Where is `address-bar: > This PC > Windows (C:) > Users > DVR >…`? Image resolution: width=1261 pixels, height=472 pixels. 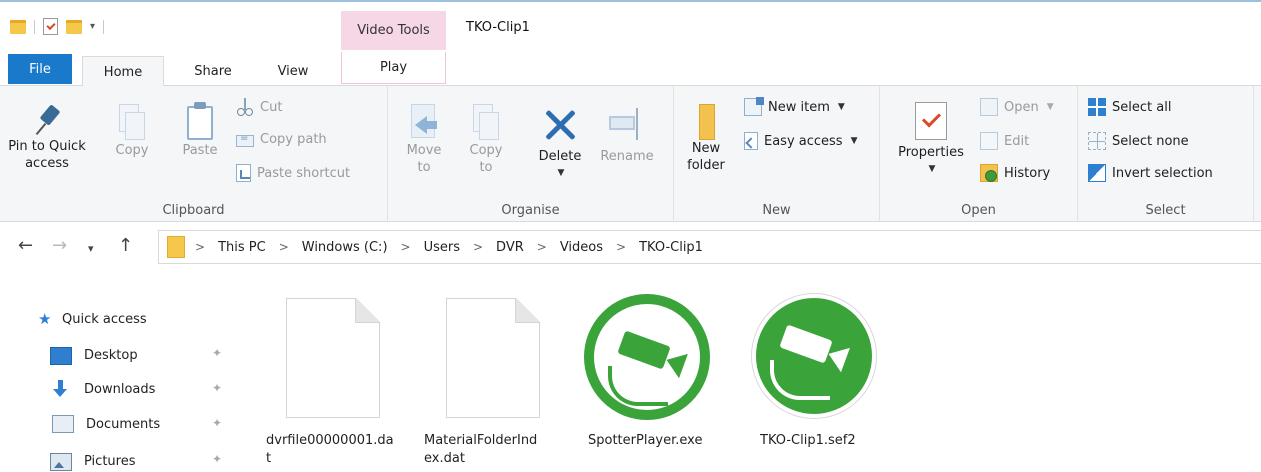
address-bar: > This PC > Windows (C:) > Users > DVR >… is located at coordinates (709, 247).